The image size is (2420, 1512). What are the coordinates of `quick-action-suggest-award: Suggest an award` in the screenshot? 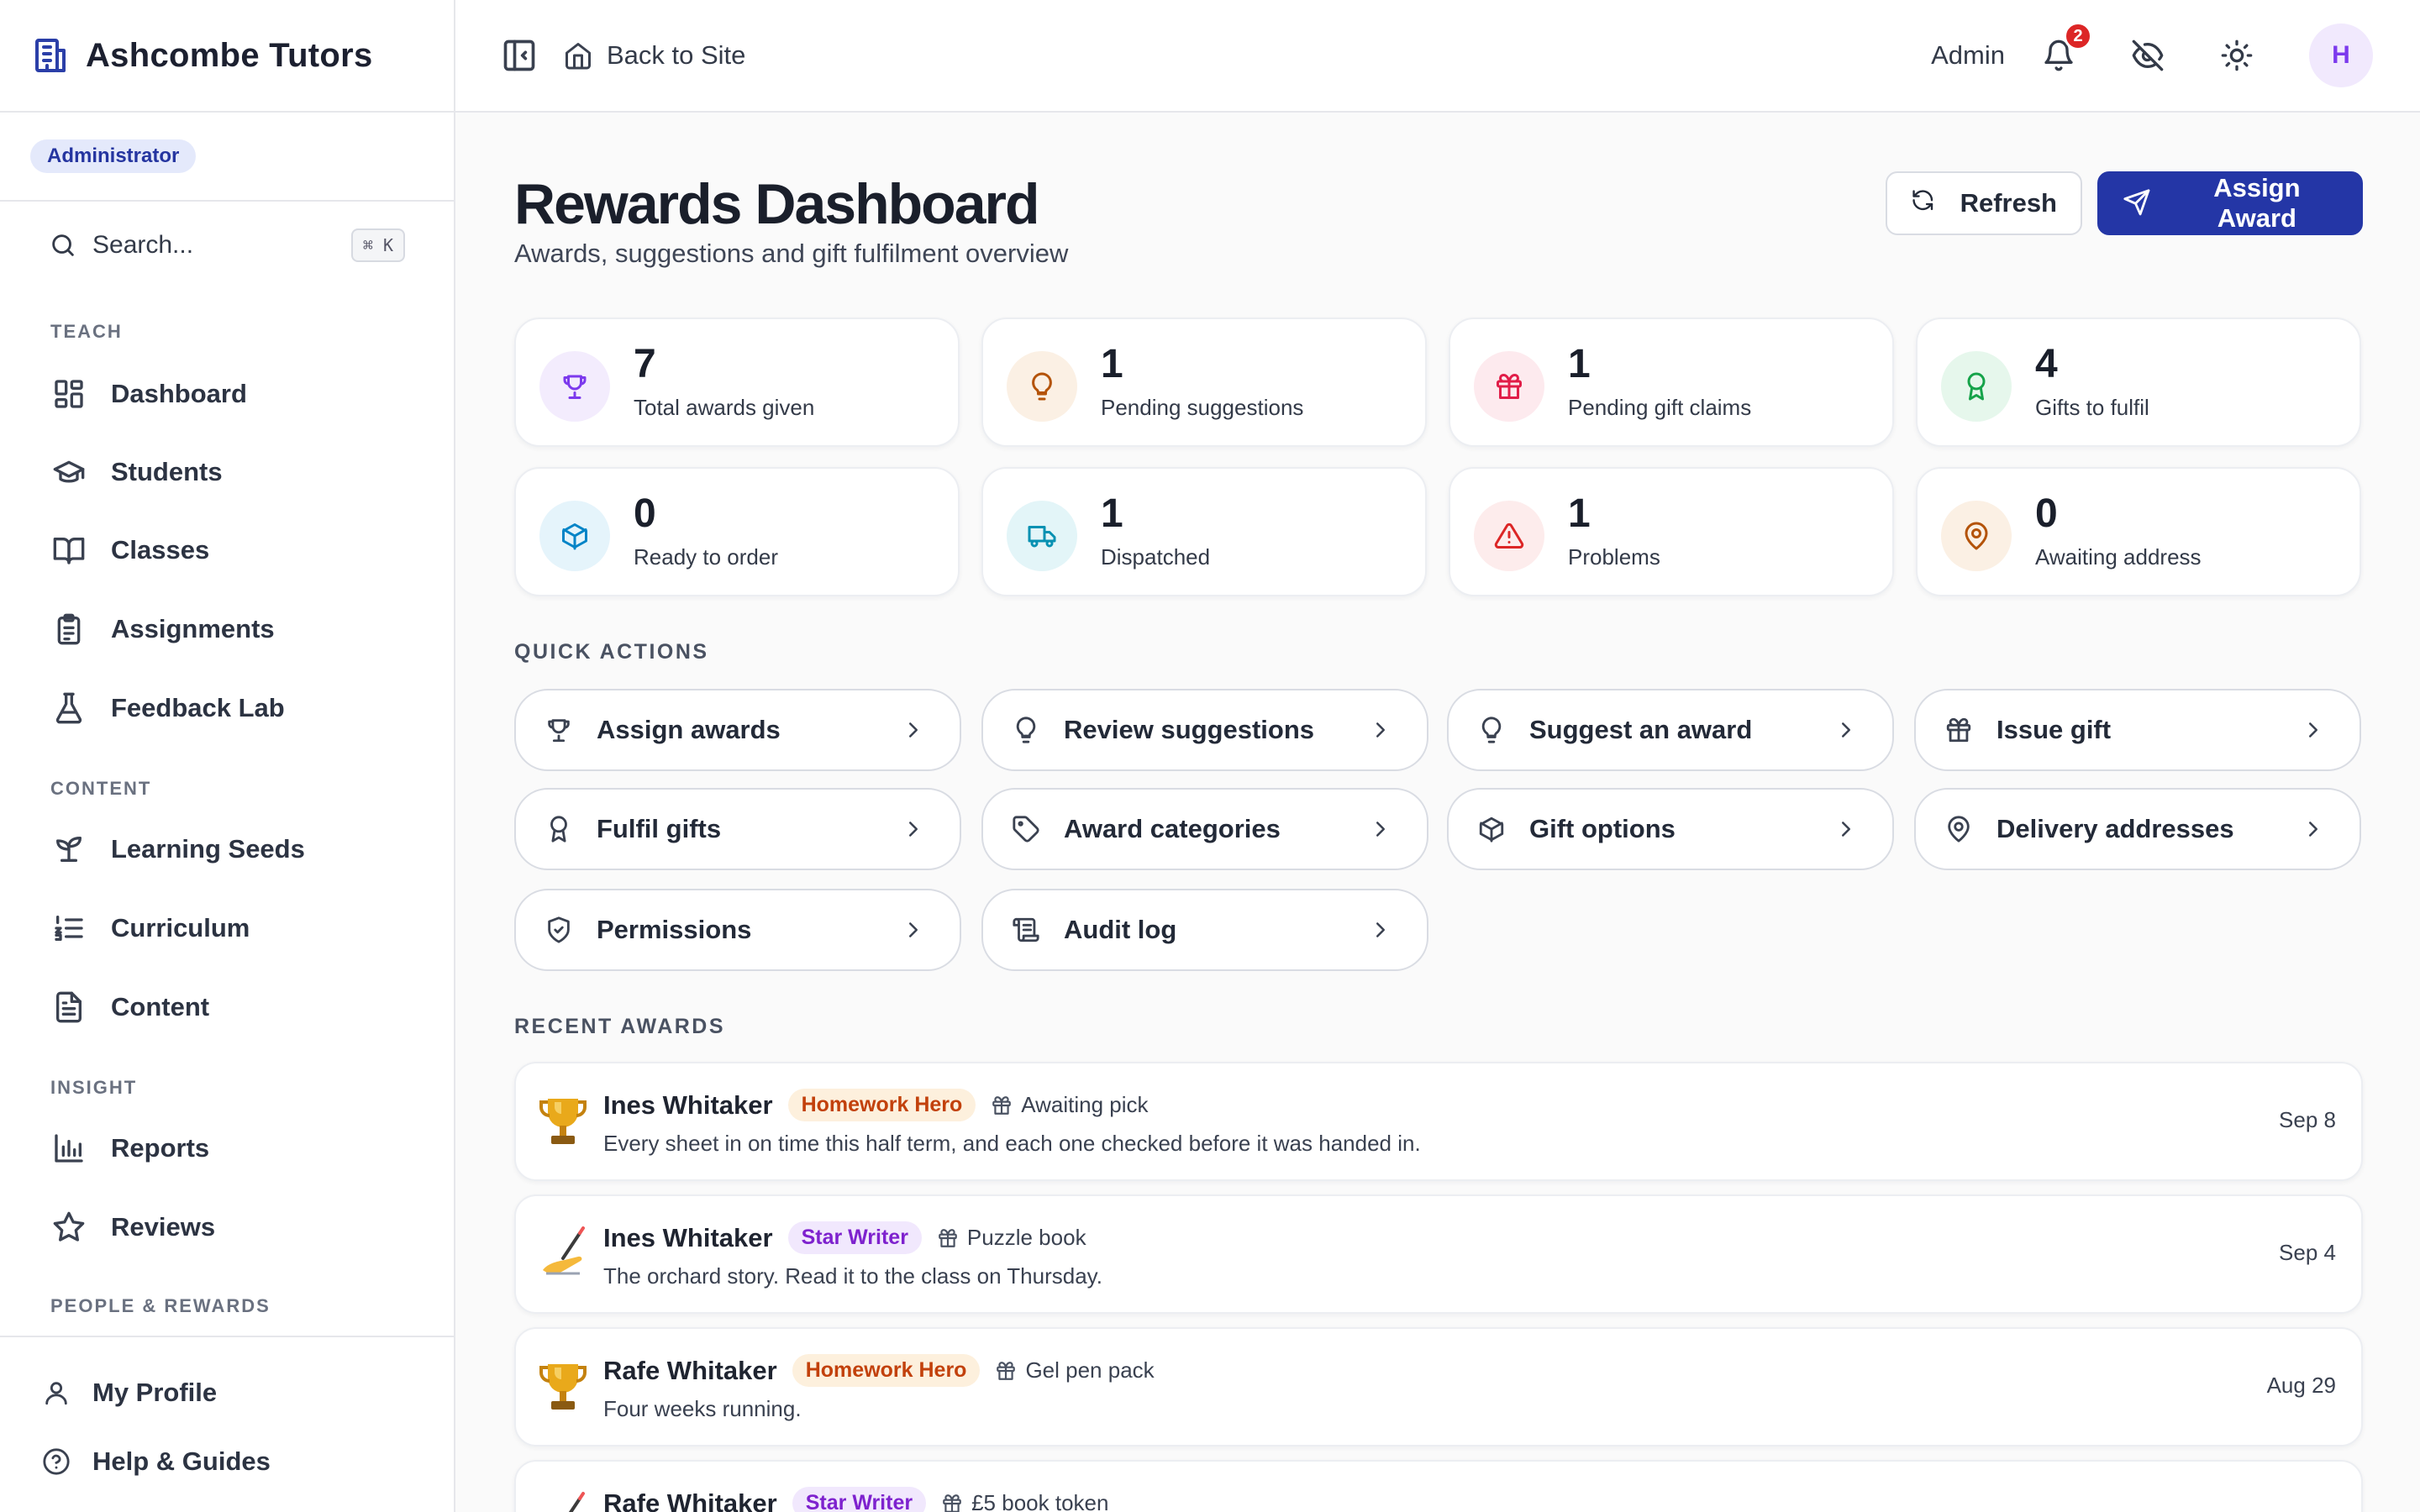 It's located at (1670, 730).